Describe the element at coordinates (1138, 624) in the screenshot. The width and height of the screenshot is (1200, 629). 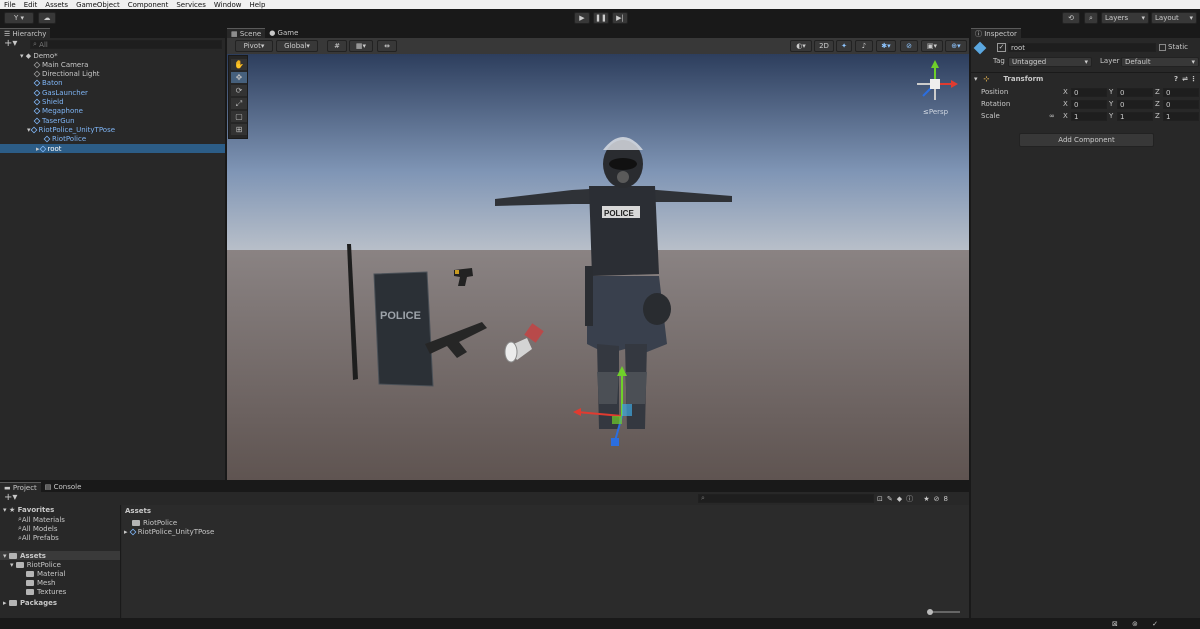
I see `status-icons: ⊠ ⊚ ✓` at that location.